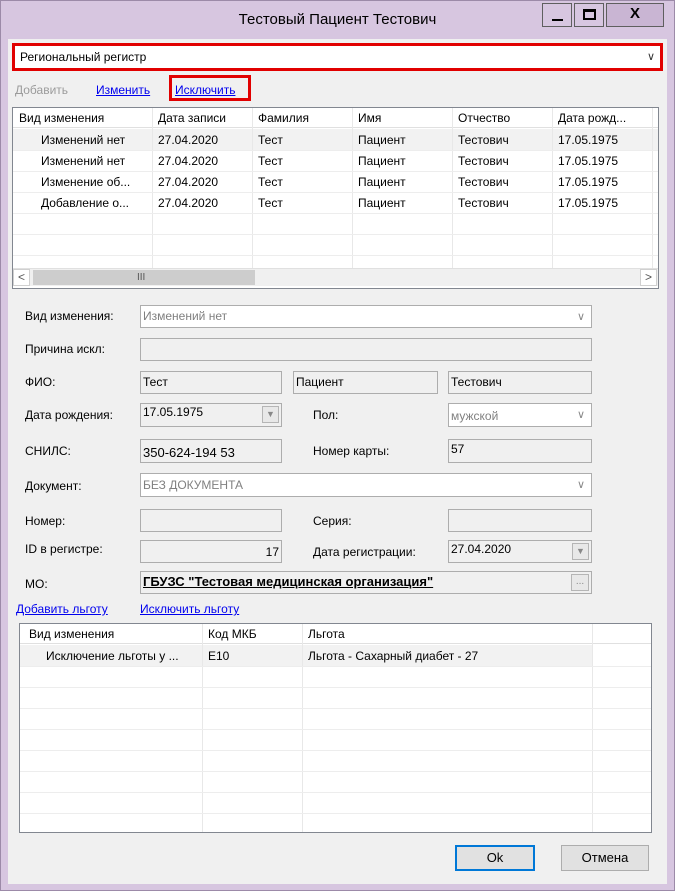 The height and width of the screenshot is (891, 675). I want to click on registration-date-label: Дата регистрации:, so click(364, 552).